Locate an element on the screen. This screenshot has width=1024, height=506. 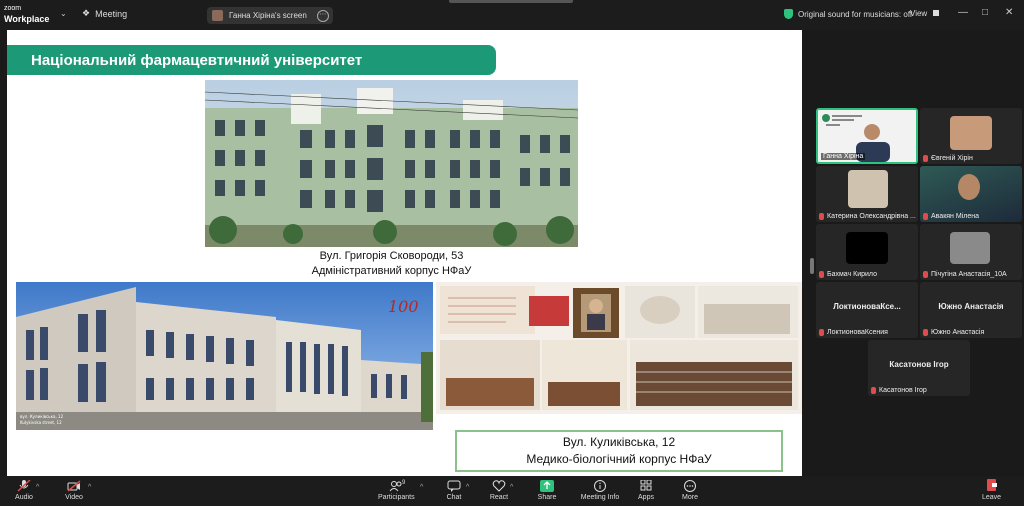
share-label: Share is located at coordinates (547, 497).